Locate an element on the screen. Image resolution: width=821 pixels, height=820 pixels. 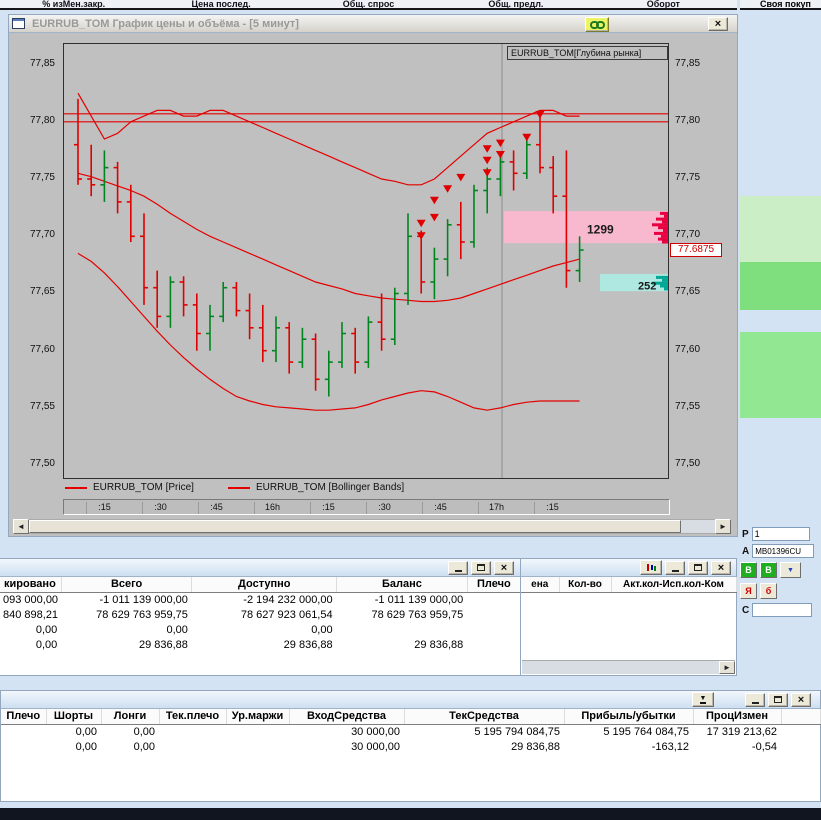
price-axis-label: 77,75 is located at coordinates (688, 177).